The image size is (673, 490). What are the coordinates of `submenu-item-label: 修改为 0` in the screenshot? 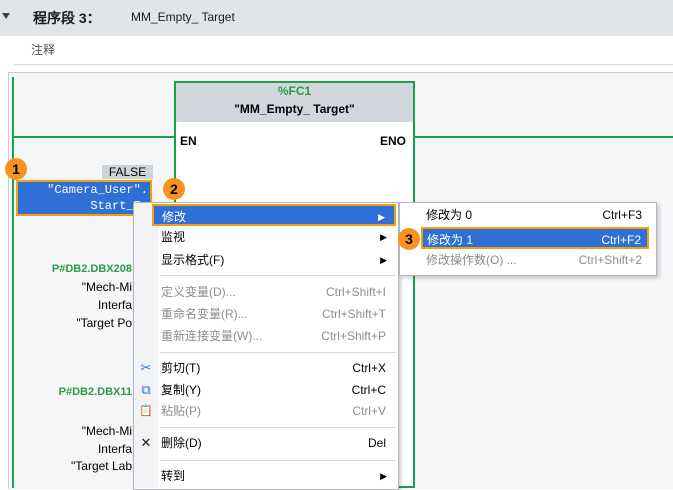 It's located at (449, 215).